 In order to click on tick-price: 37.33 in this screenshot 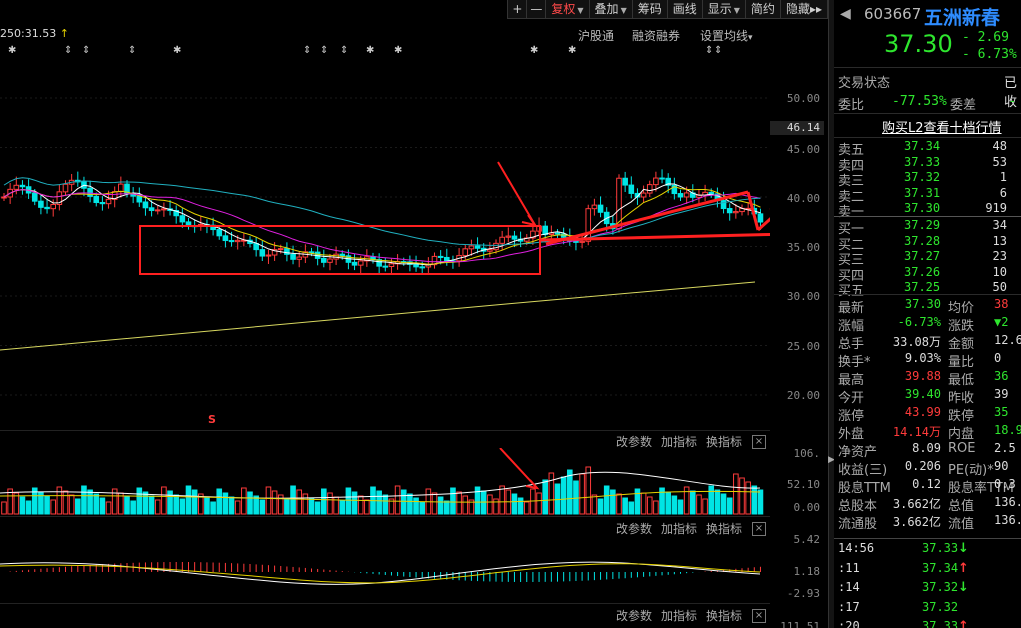, I will do `click(940, 623)`.